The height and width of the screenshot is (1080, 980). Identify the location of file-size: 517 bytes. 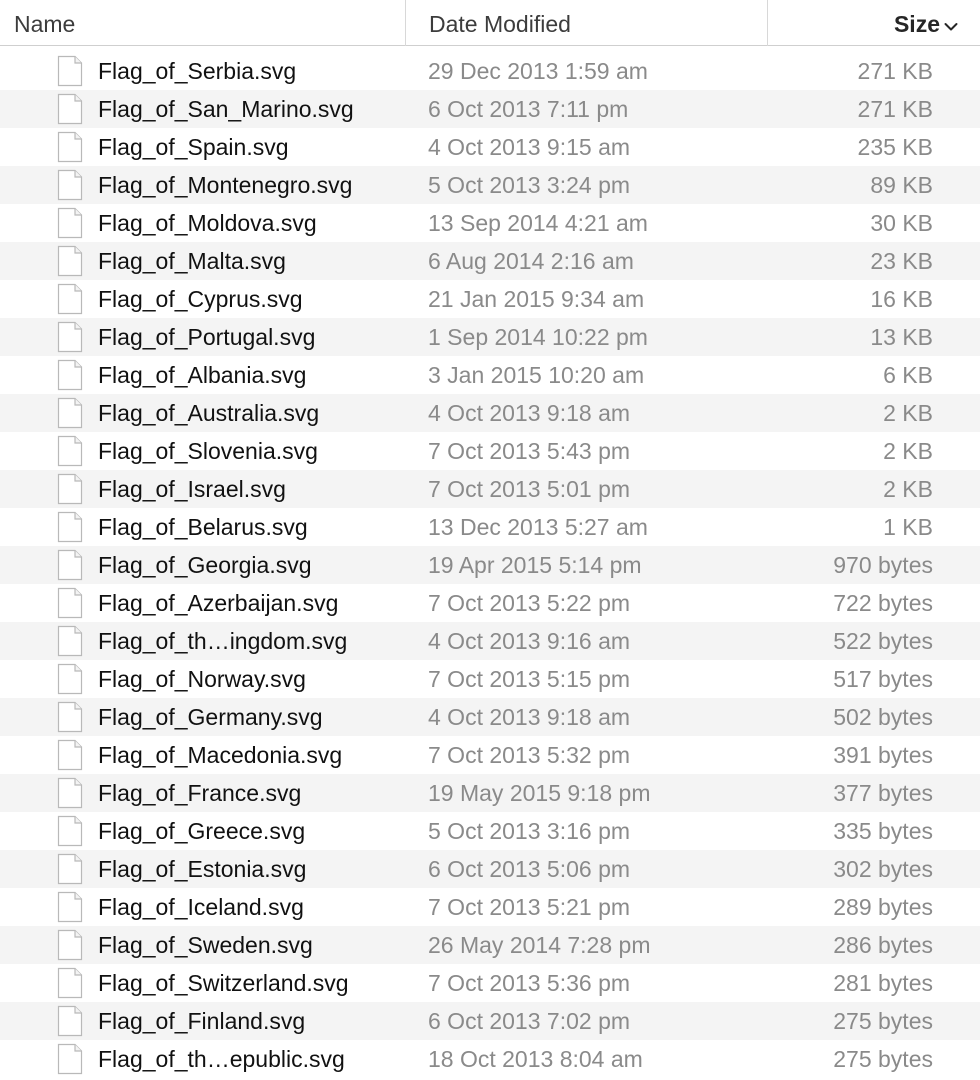
(883, 679).